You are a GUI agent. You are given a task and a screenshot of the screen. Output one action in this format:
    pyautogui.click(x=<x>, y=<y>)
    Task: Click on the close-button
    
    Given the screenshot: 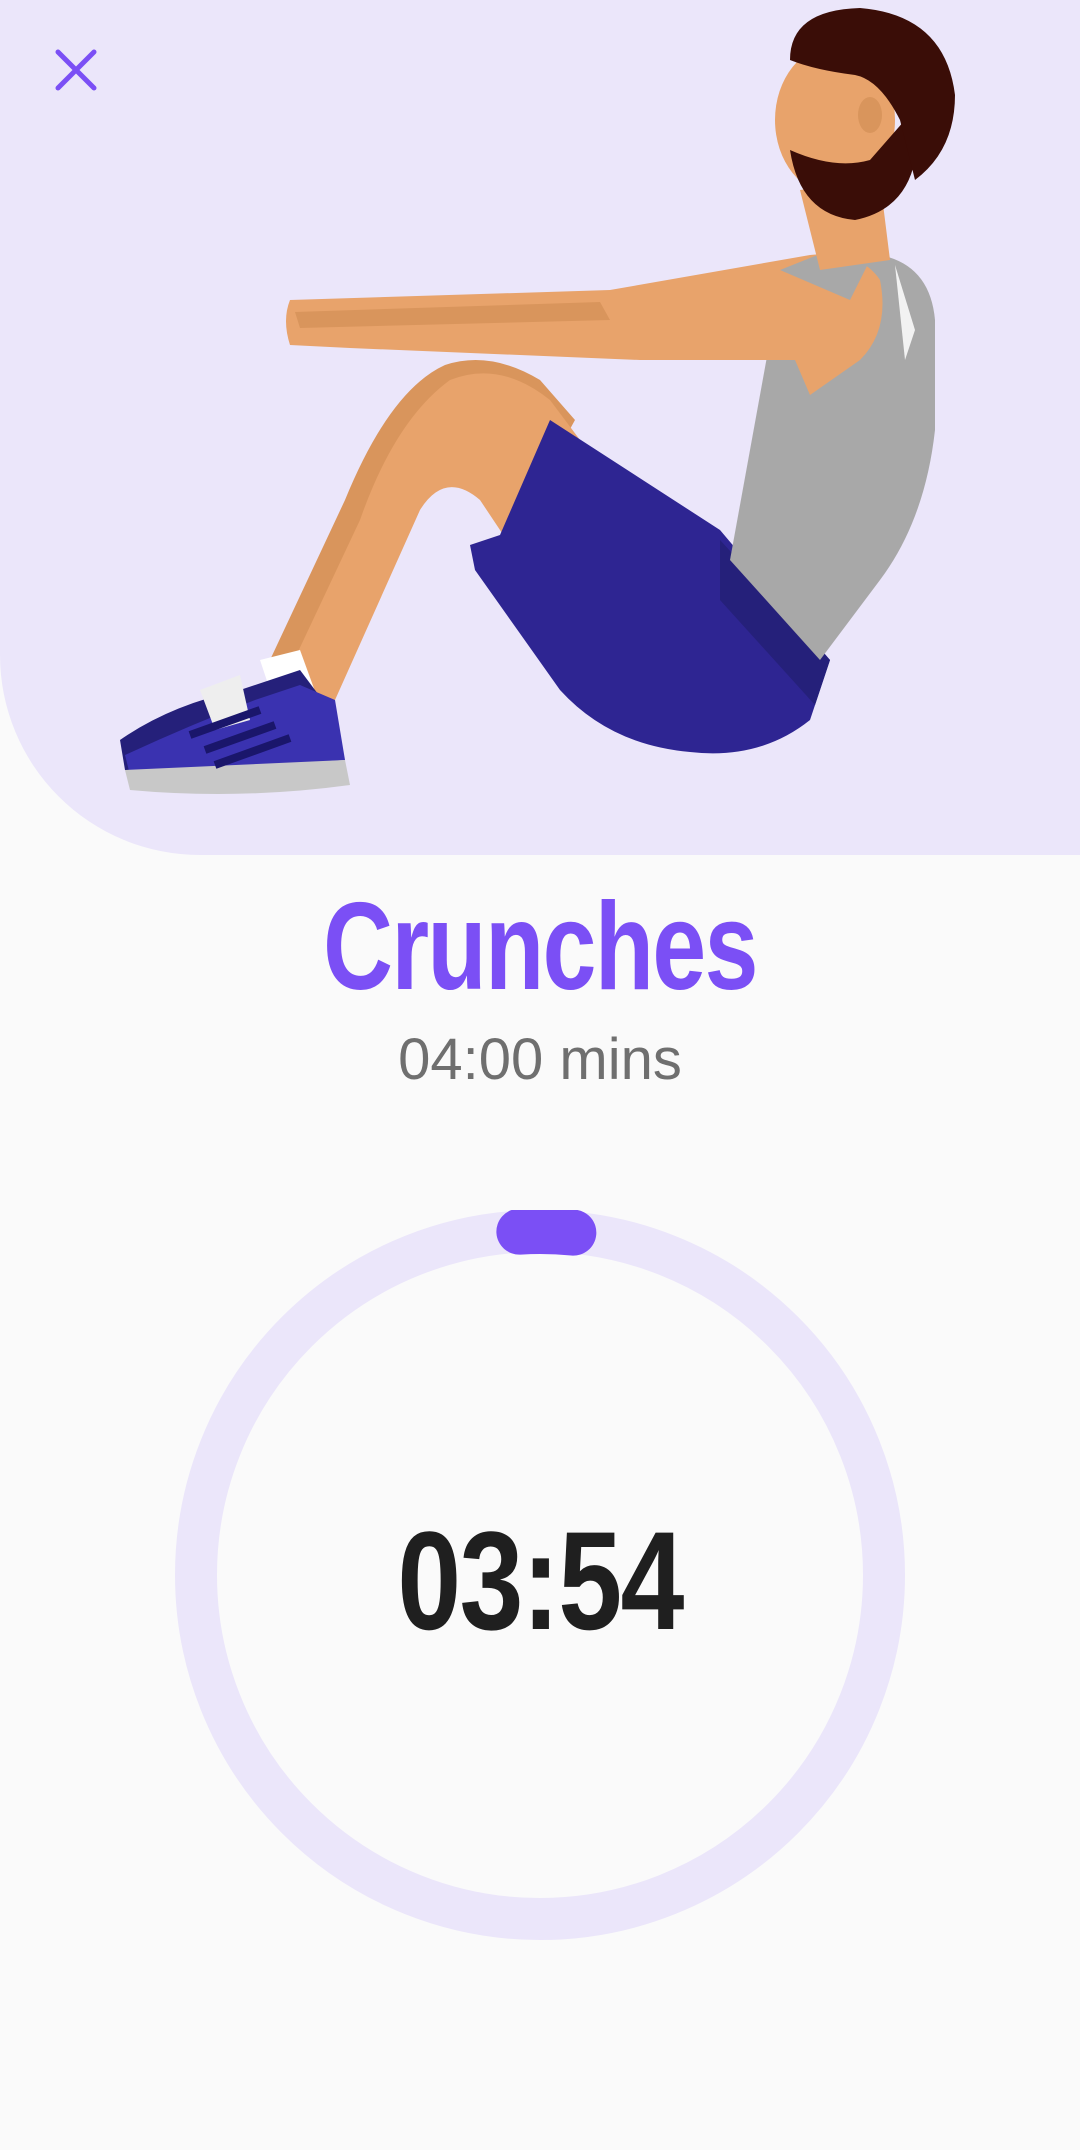 What is the action you would take?
    pyautogui.click(x=92, y=86)
    